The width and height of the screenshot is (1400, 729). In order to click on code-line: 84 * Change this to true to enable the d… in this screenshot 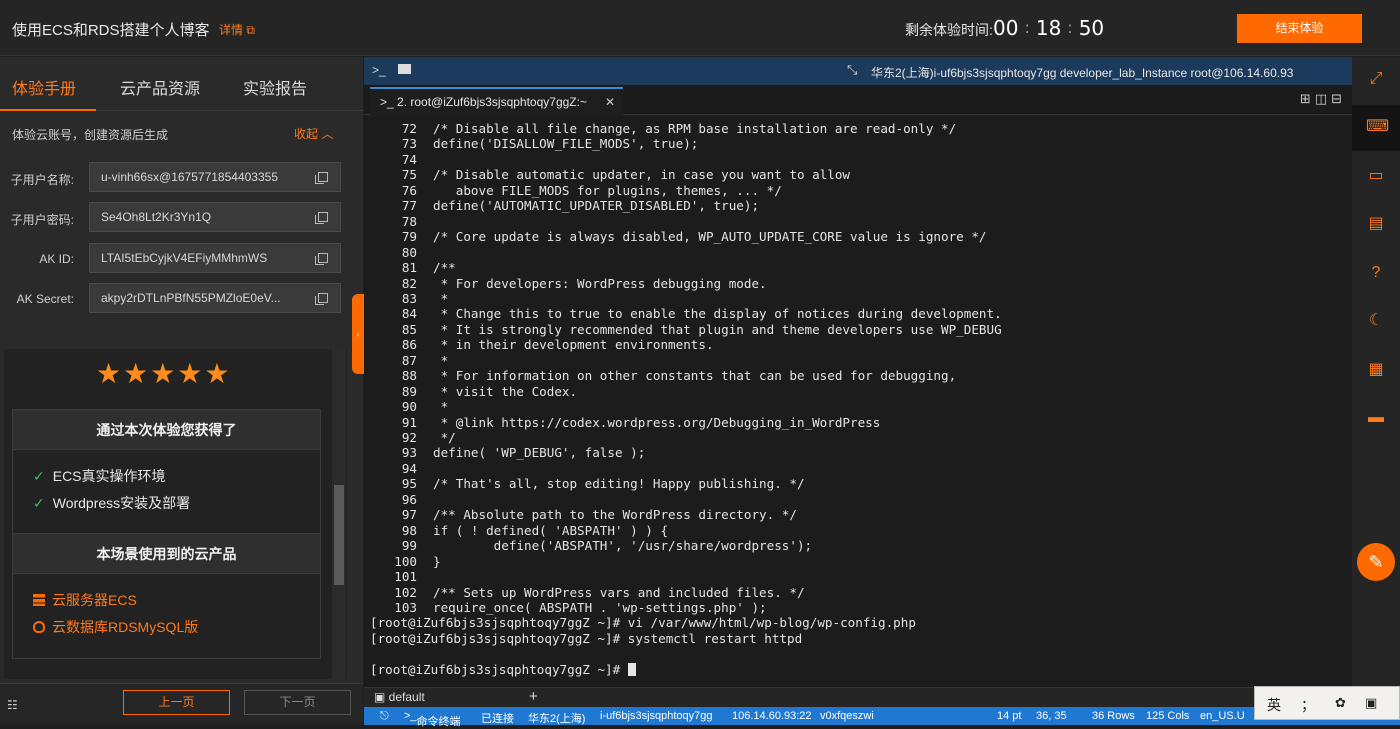, I will do `click(683, 314)`.